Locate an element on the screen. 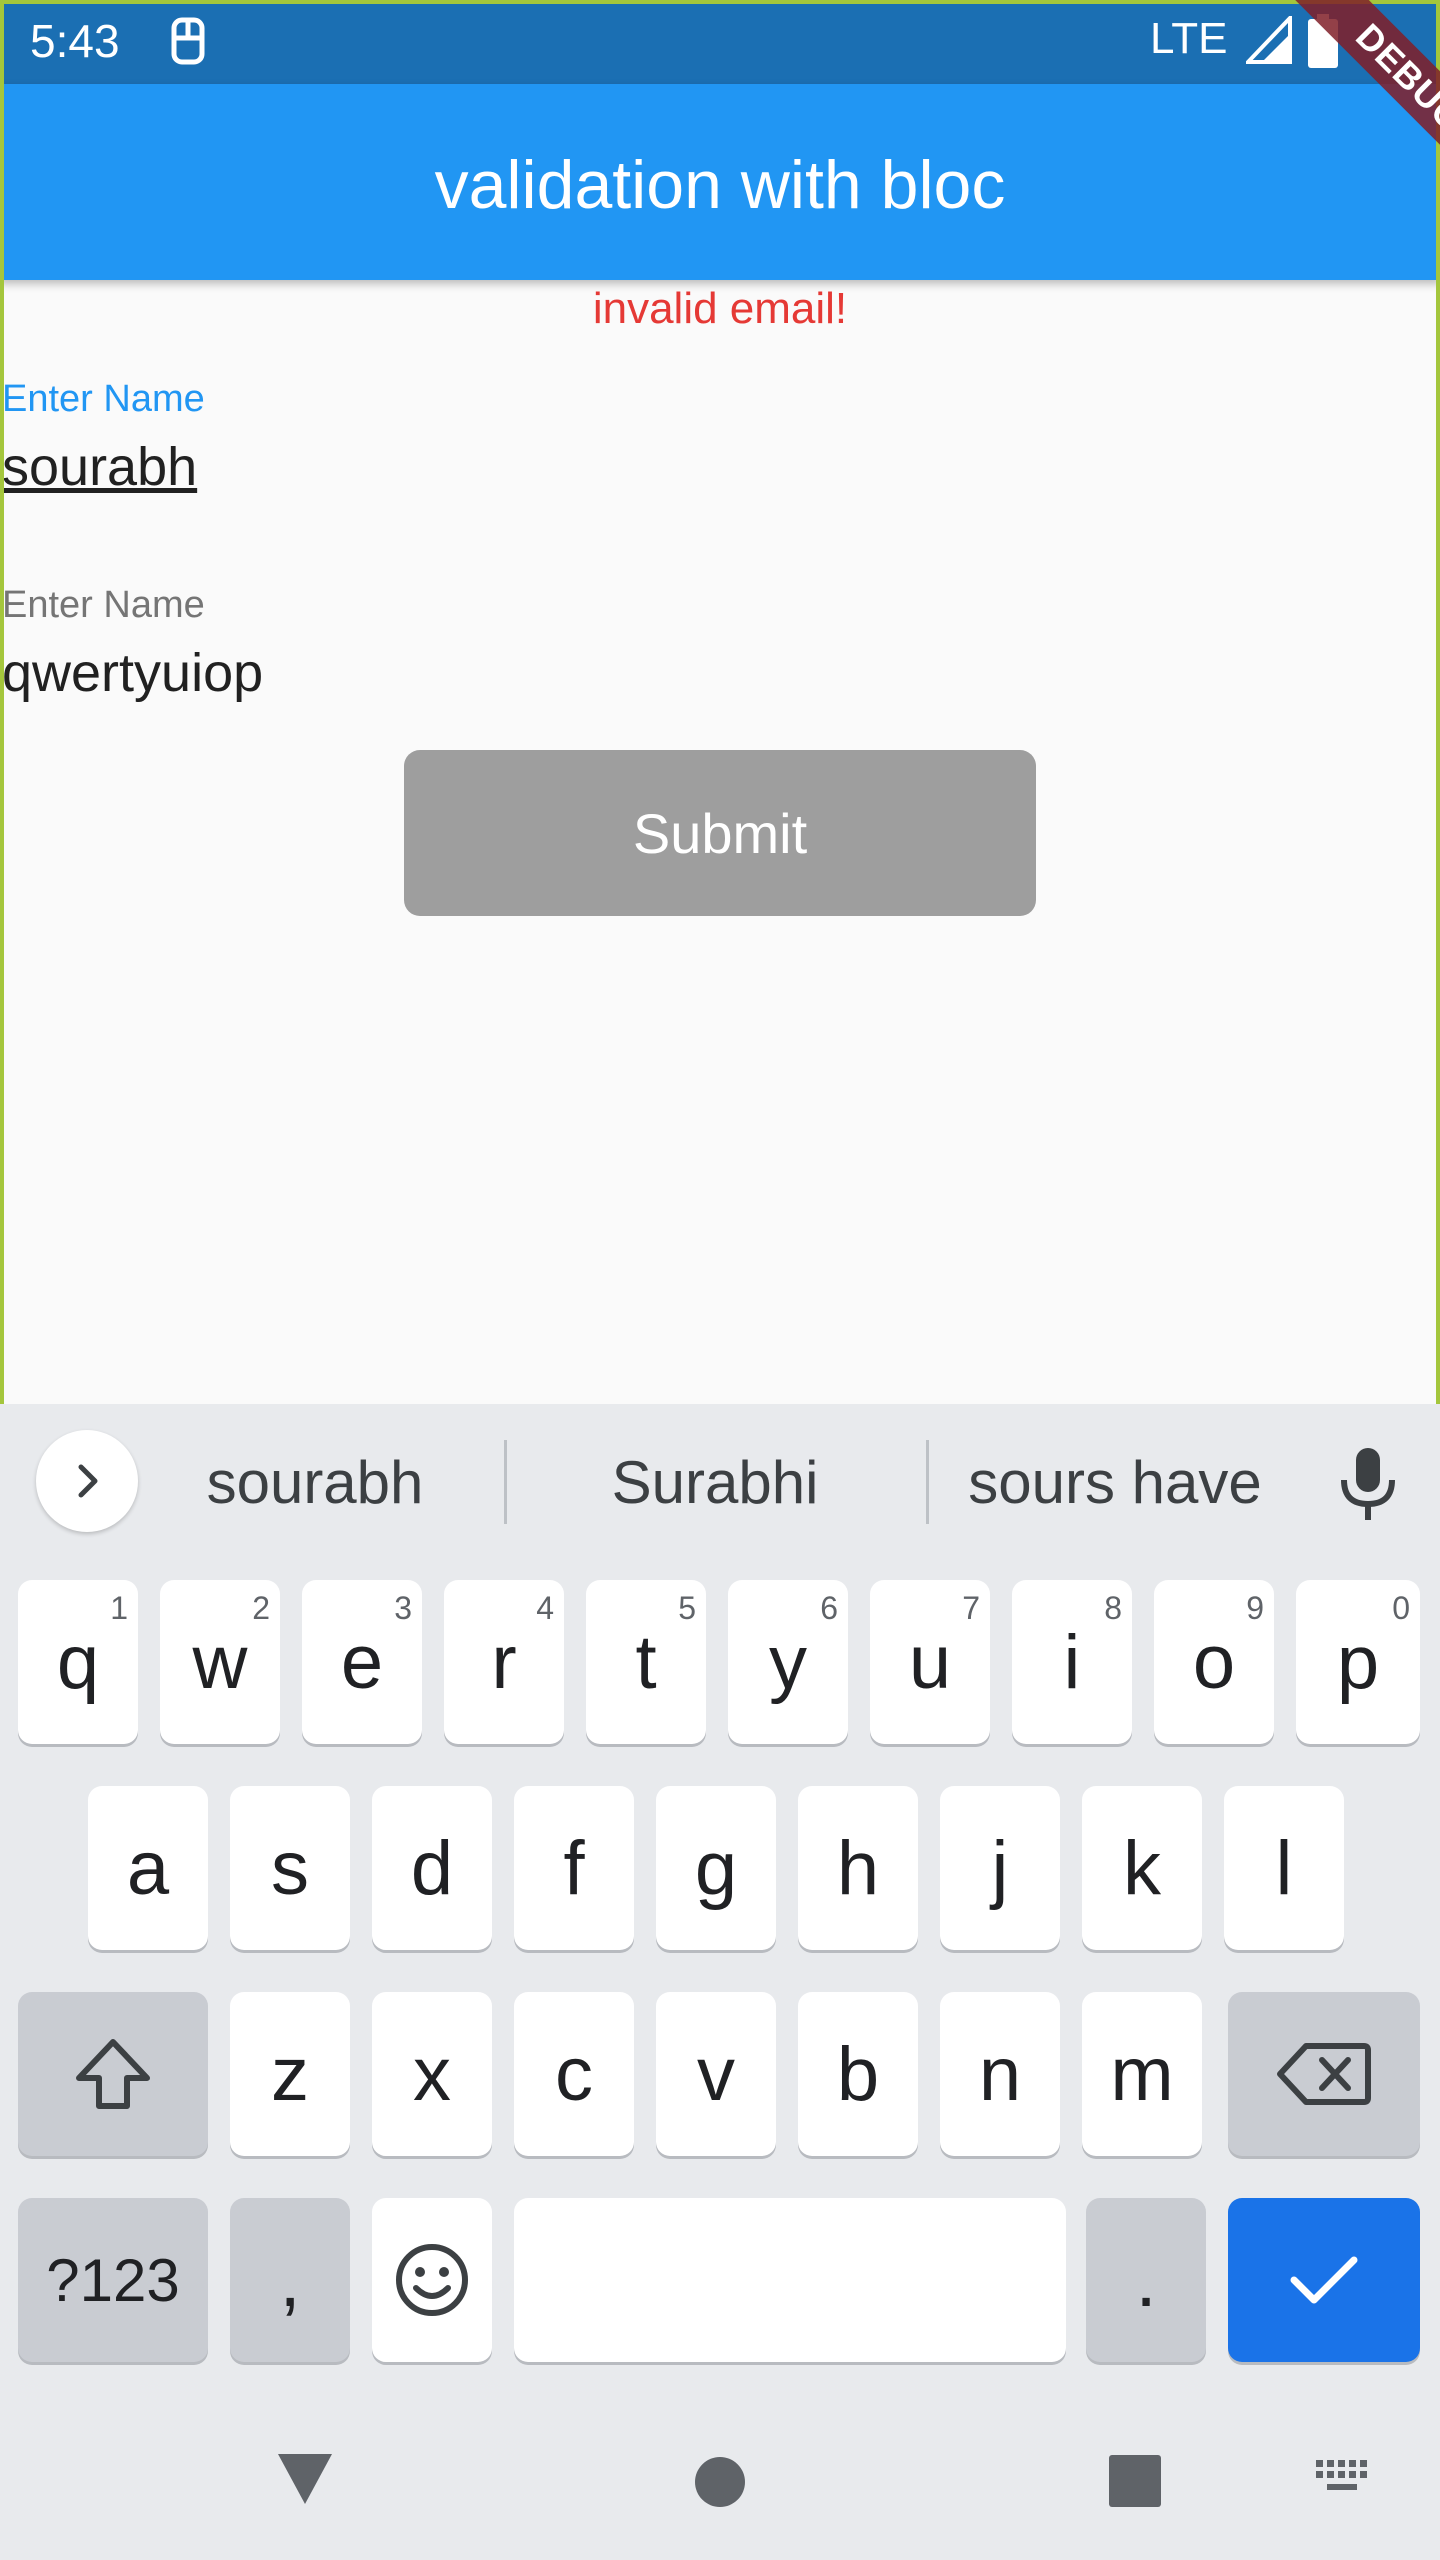  key-b: b is located at coordinates (858, 2074).